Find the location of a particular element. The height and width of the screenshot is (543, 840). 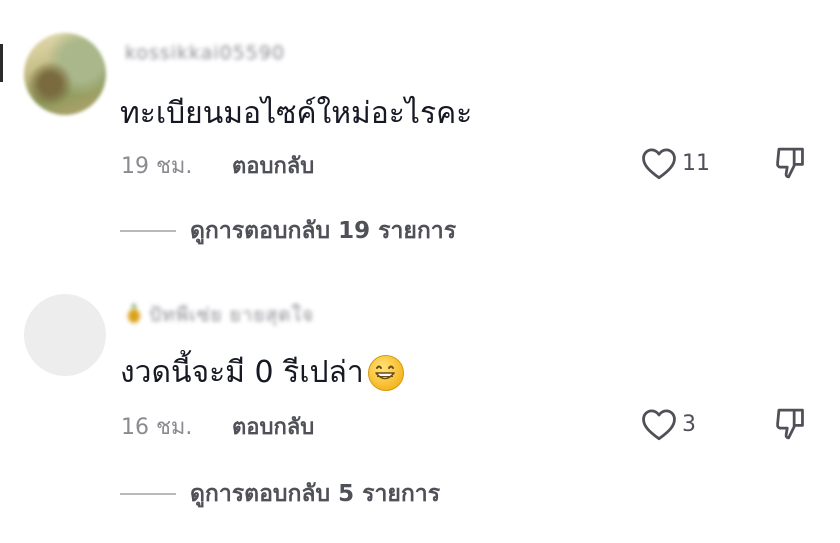

comment-text: งวดนี้จะมี 0 รีเปล่า is located at coordinates (262, 372).